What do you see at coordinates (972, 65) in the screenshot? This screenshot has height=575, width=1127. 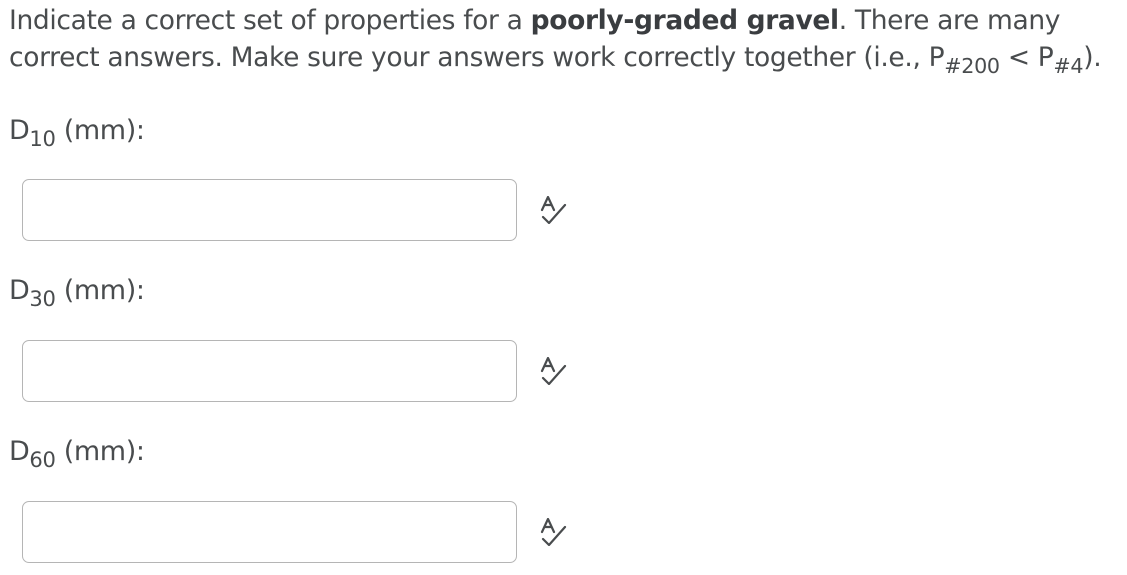 I see `question-subscript-200: #200` at bounding box center [972, 65].